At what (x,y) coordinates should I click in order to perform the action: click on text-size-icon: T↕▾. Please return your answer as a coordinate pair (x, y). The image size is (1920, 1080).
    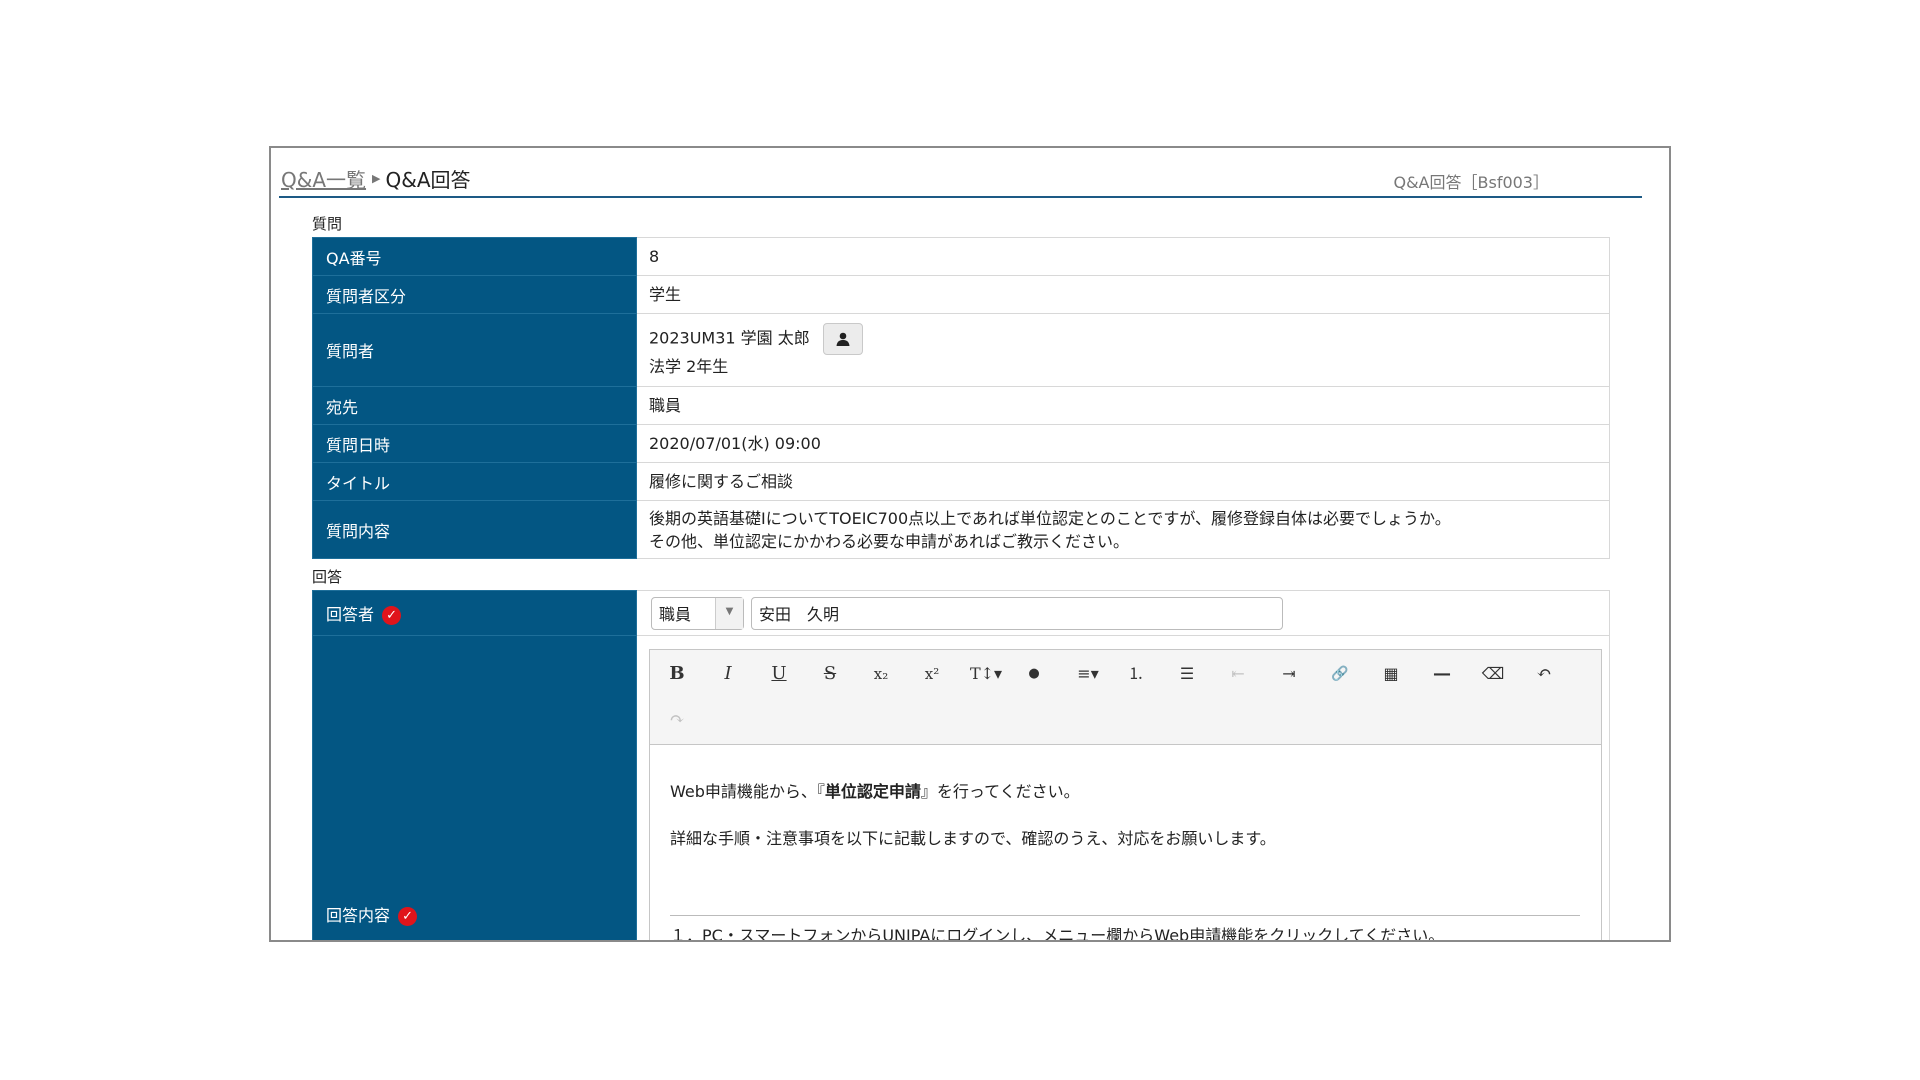
    Looking at the image, I should click on (986, 674).